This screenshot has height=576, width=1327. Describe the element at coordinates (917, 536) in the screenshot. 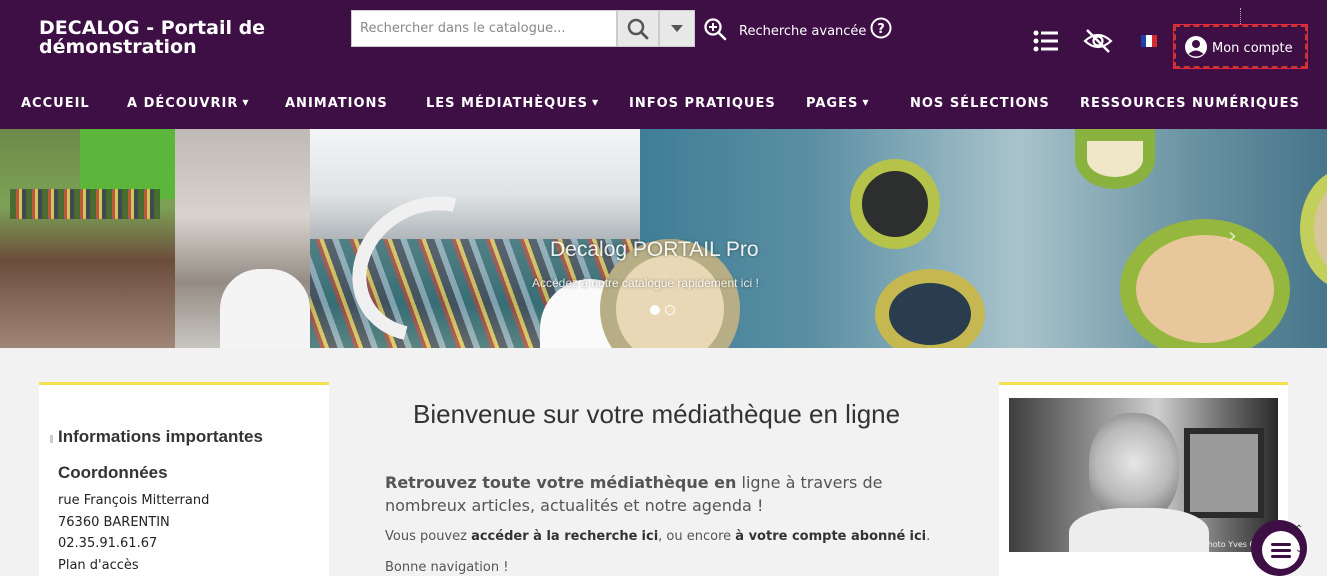

I see `account-here-link: ici` at that location.